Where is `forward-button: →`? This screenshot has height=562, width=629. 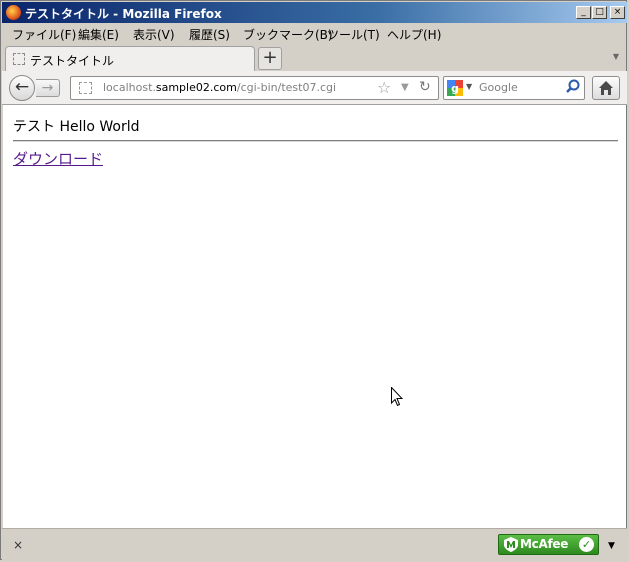 forward-button: → is located at coordinates (48, 88).